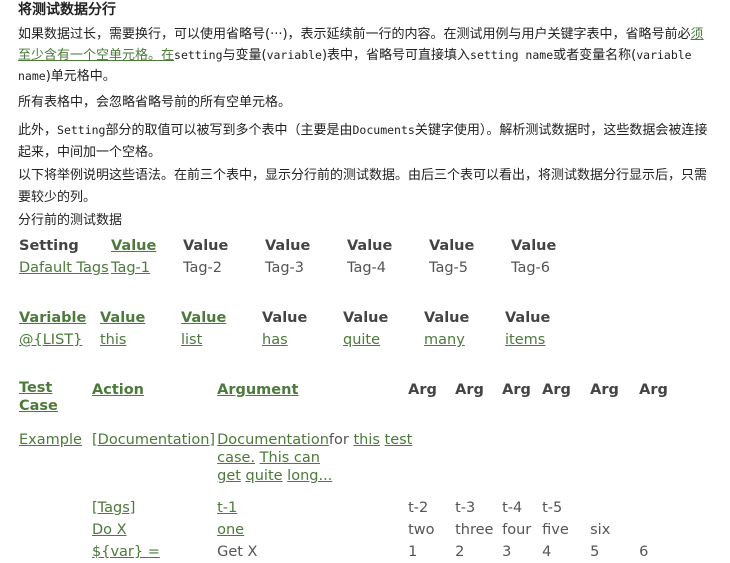  Describe the element at coordinates (338, 440) in the screenshot. I see `text: for` at that location.